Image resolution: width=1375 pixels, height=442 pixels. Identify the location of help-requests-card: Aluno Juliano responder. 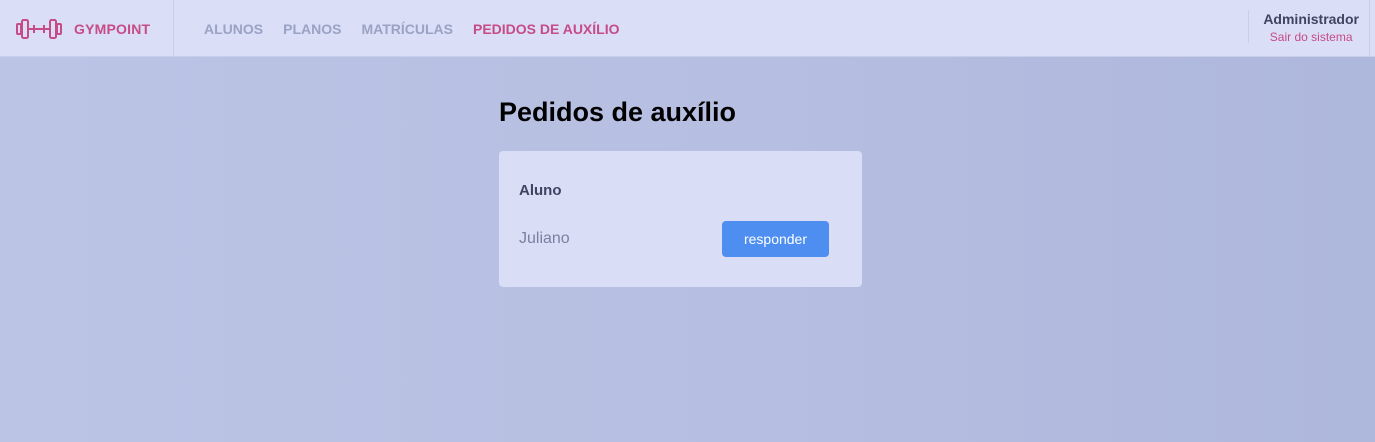
(680, 219).